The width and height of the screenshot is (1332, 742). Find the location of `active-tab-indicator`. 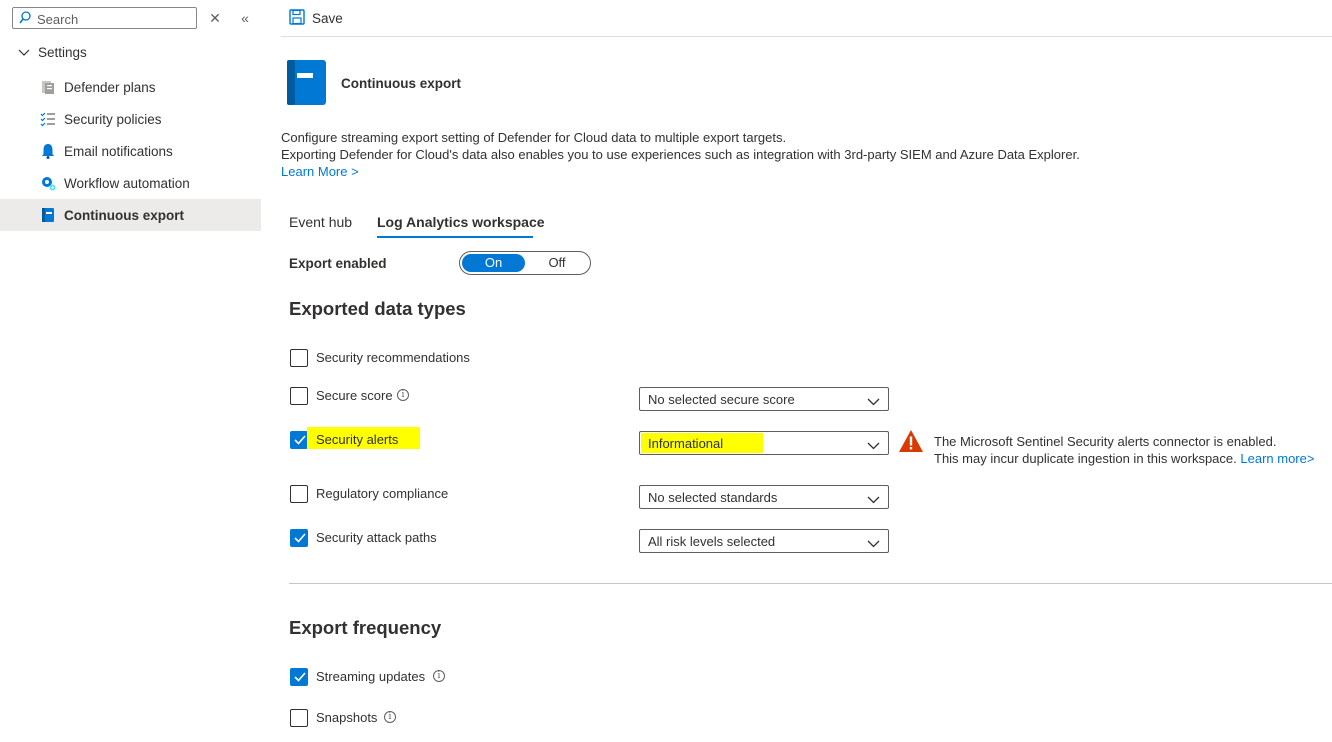

active-tab-indicator is located at coordinates (455, 237).